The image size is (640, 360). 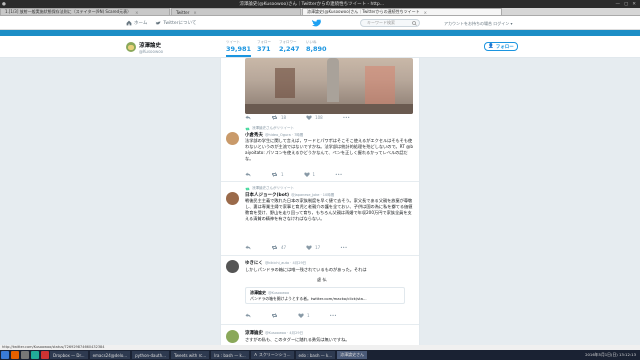 What do you see at coordinates (136, 23) in the screenshot?
I see `nav-home: ホーム` at bounding box center [136, 23].